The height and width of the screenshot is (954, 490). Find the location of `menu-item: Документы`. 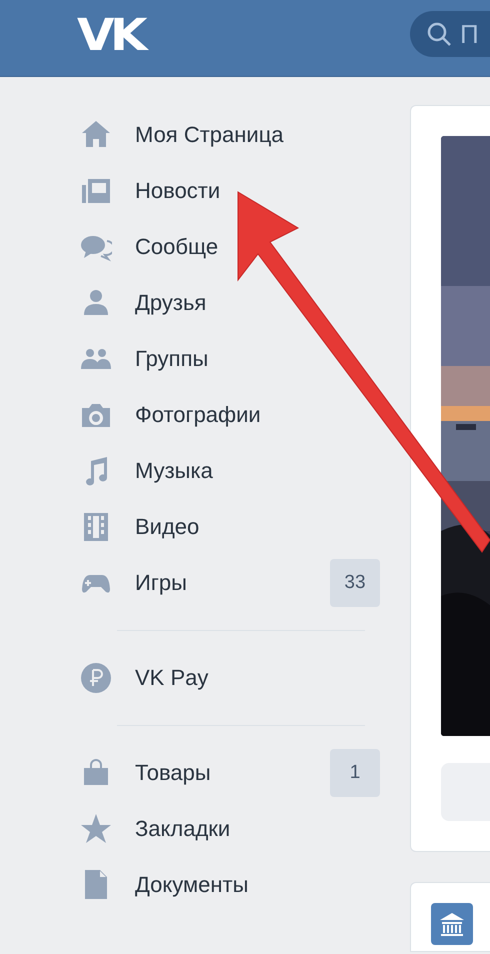

menu-item: Документы is located at coordinates (230, 885).